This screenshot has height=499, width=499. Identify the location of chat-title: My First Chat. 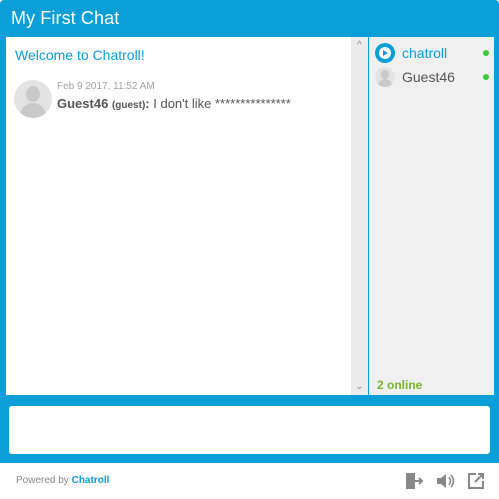
(65, 18).